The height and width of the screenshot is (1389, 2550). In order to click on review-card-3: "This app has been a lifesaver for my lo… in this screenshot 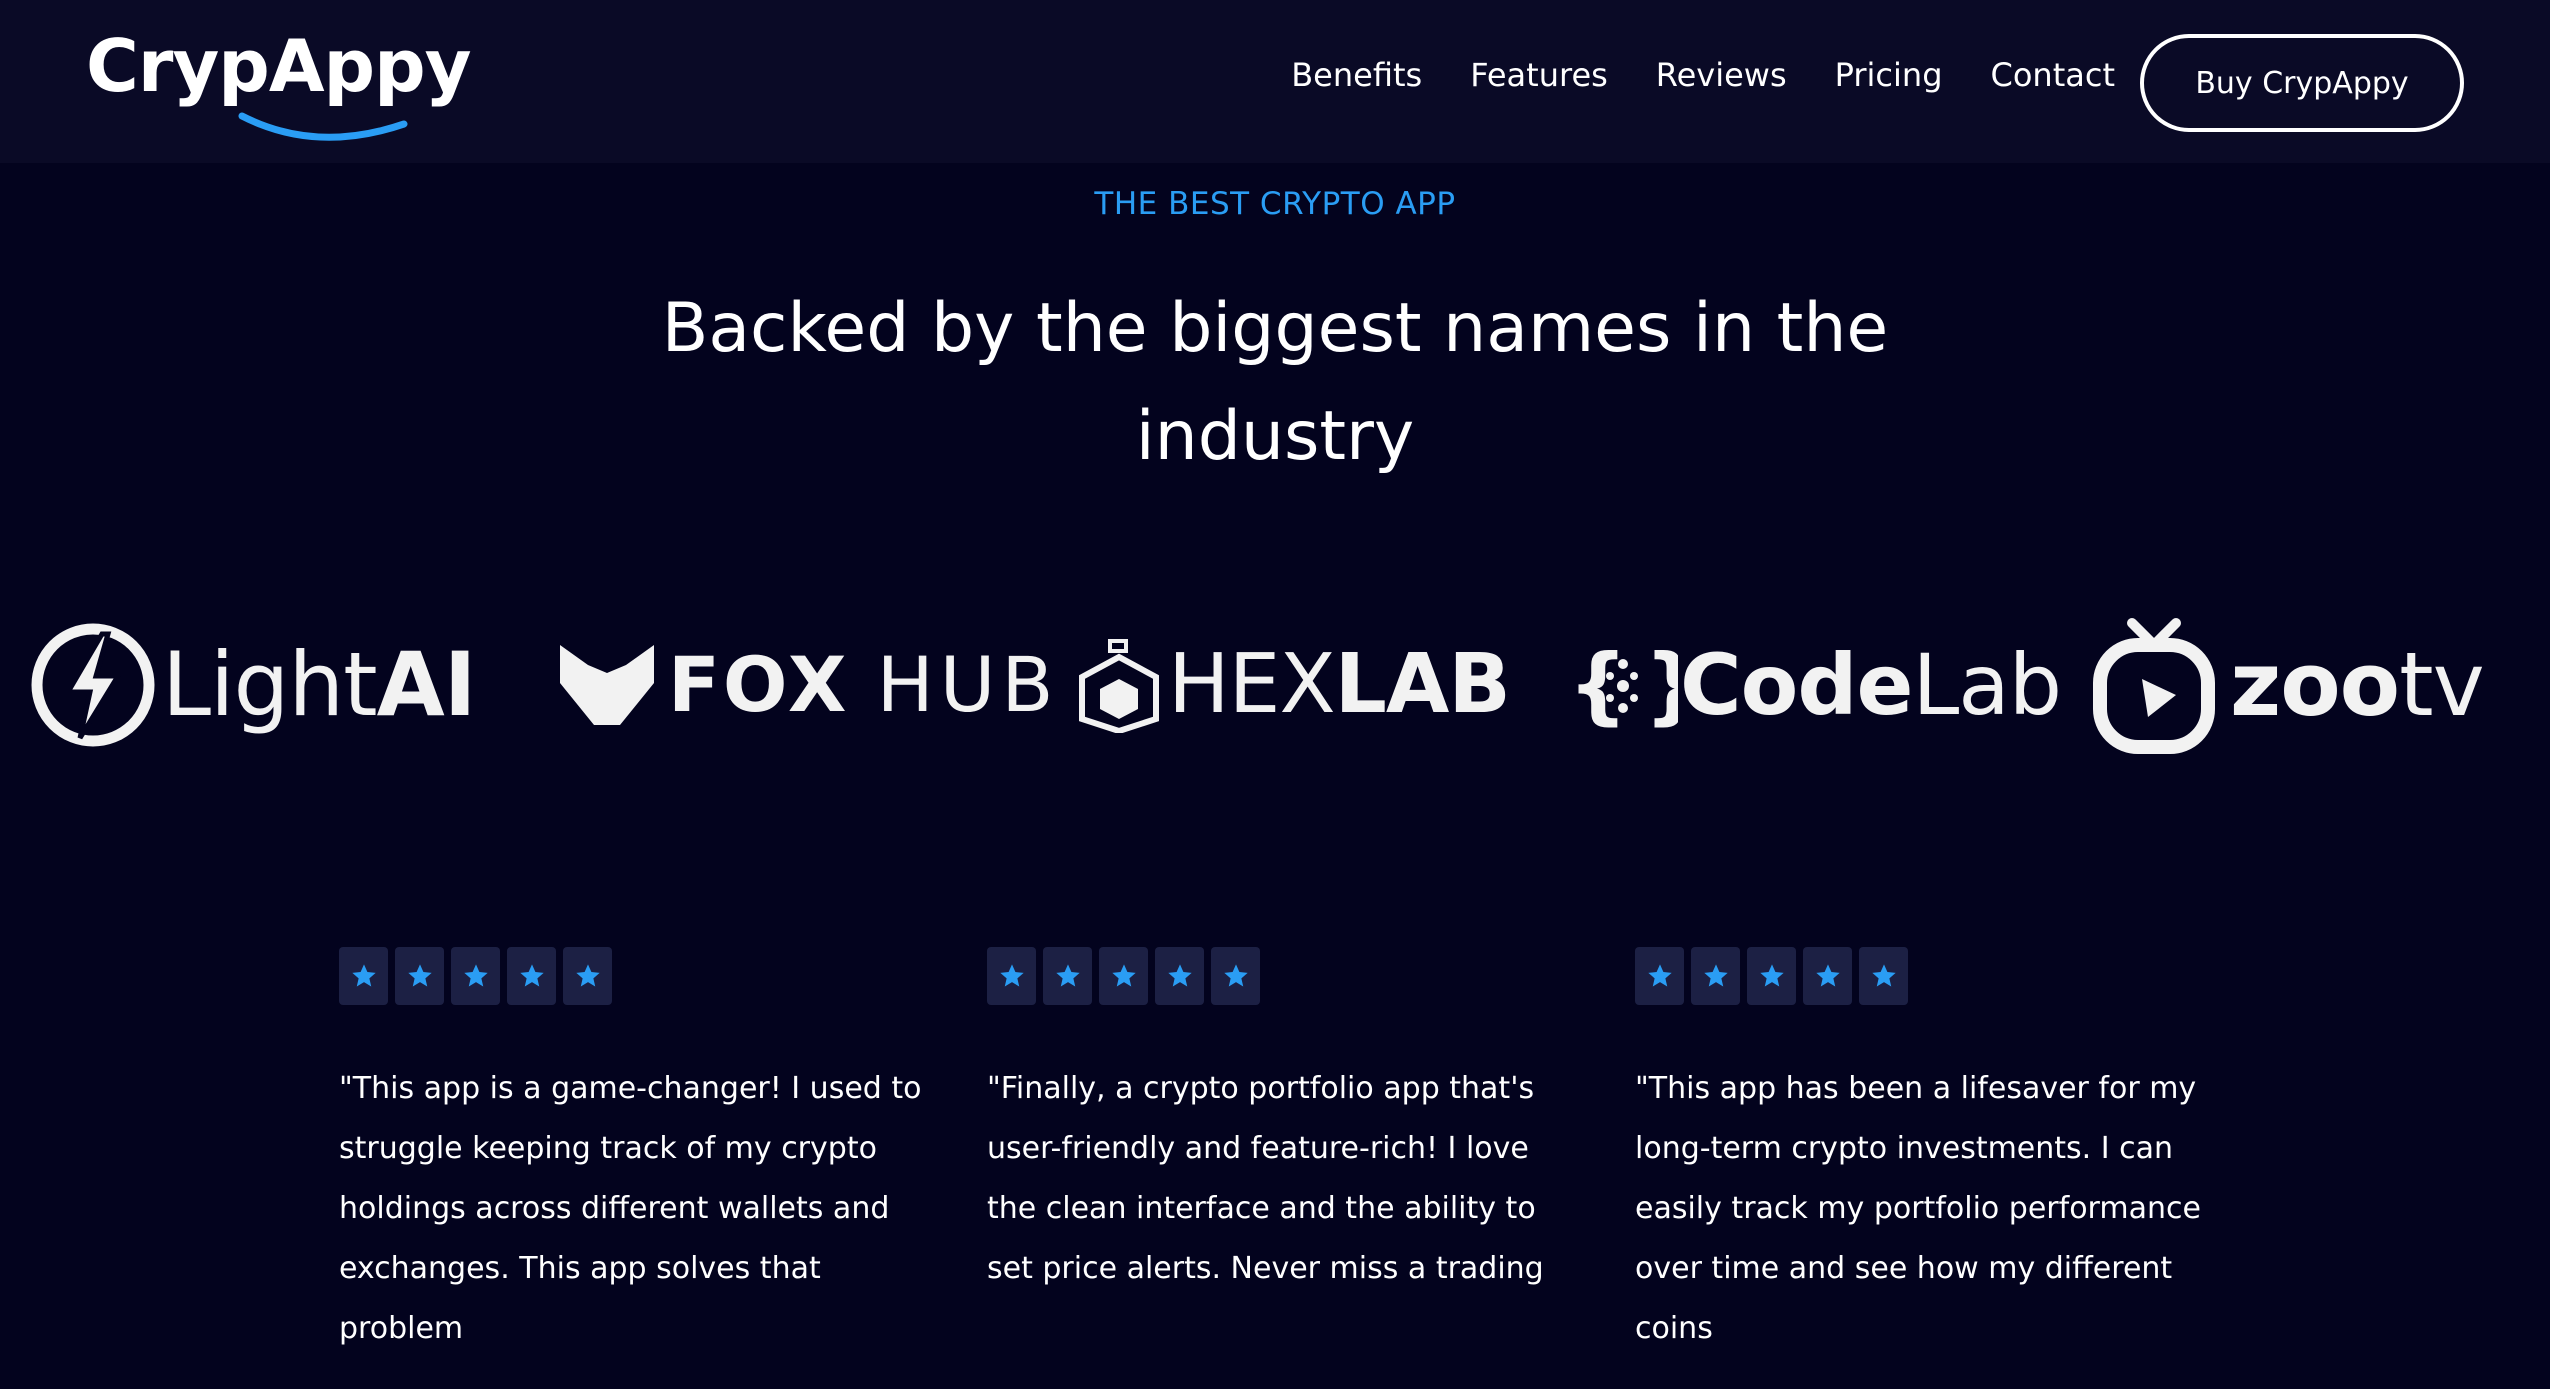, I will do `click(1930, 1168)`.